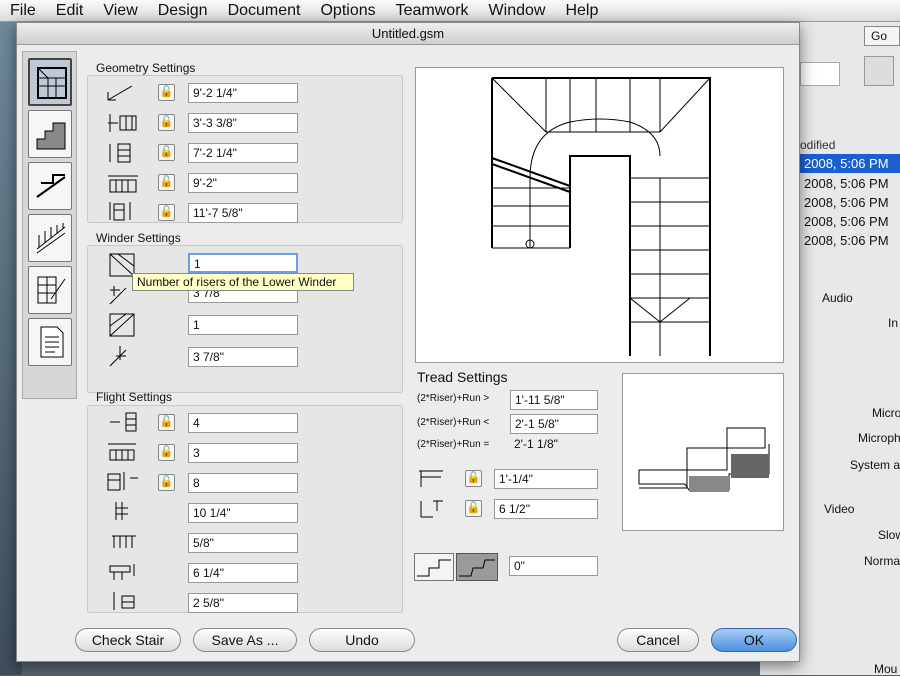 This screenshot has height=676, width=900. What do you see at coordinates (243, 325) in the screenshot?
I see `winder-value-field: 1` at bounding box center [243, 325].